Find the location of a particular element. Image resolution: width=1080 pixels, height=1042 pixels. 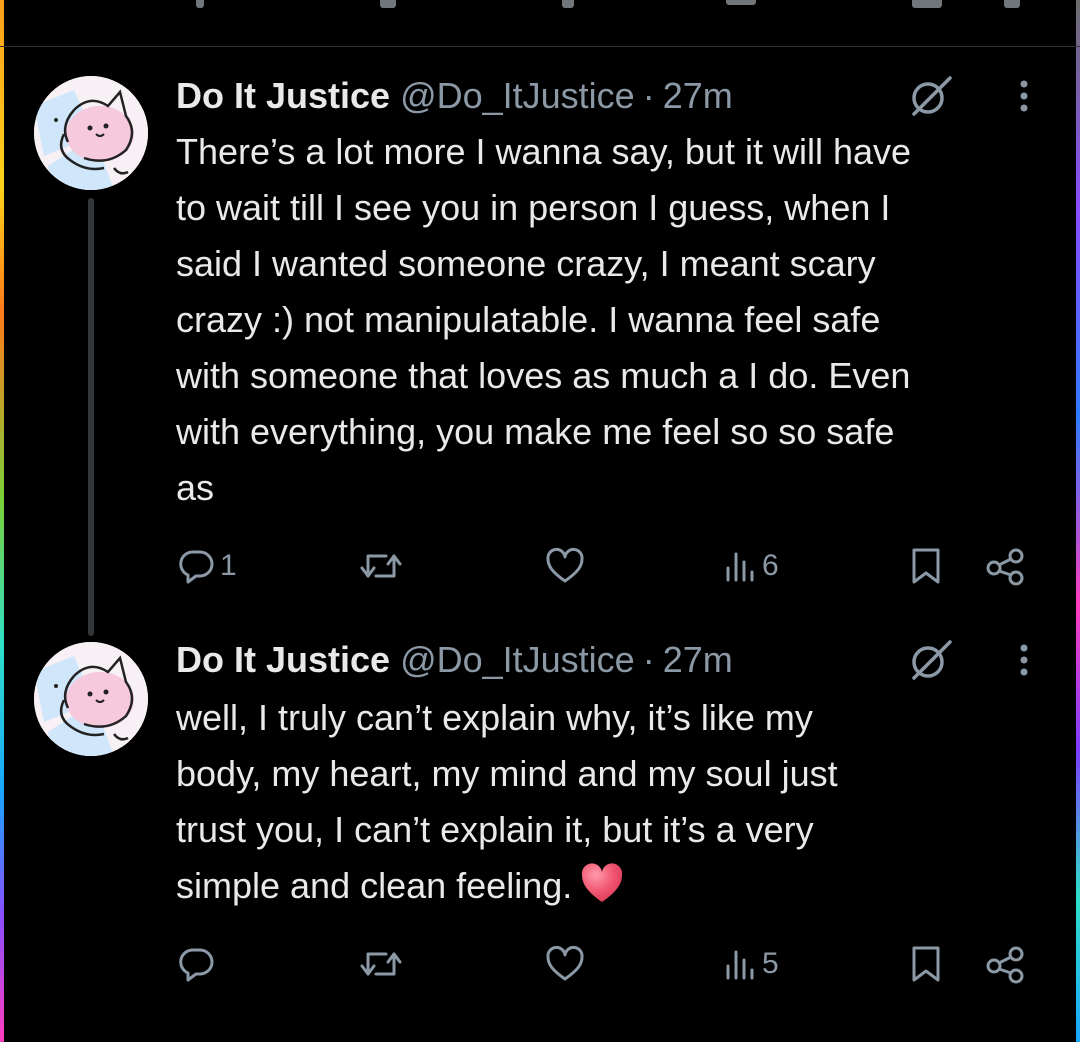

red-heart-emoji is located at coordinates (602, 882).